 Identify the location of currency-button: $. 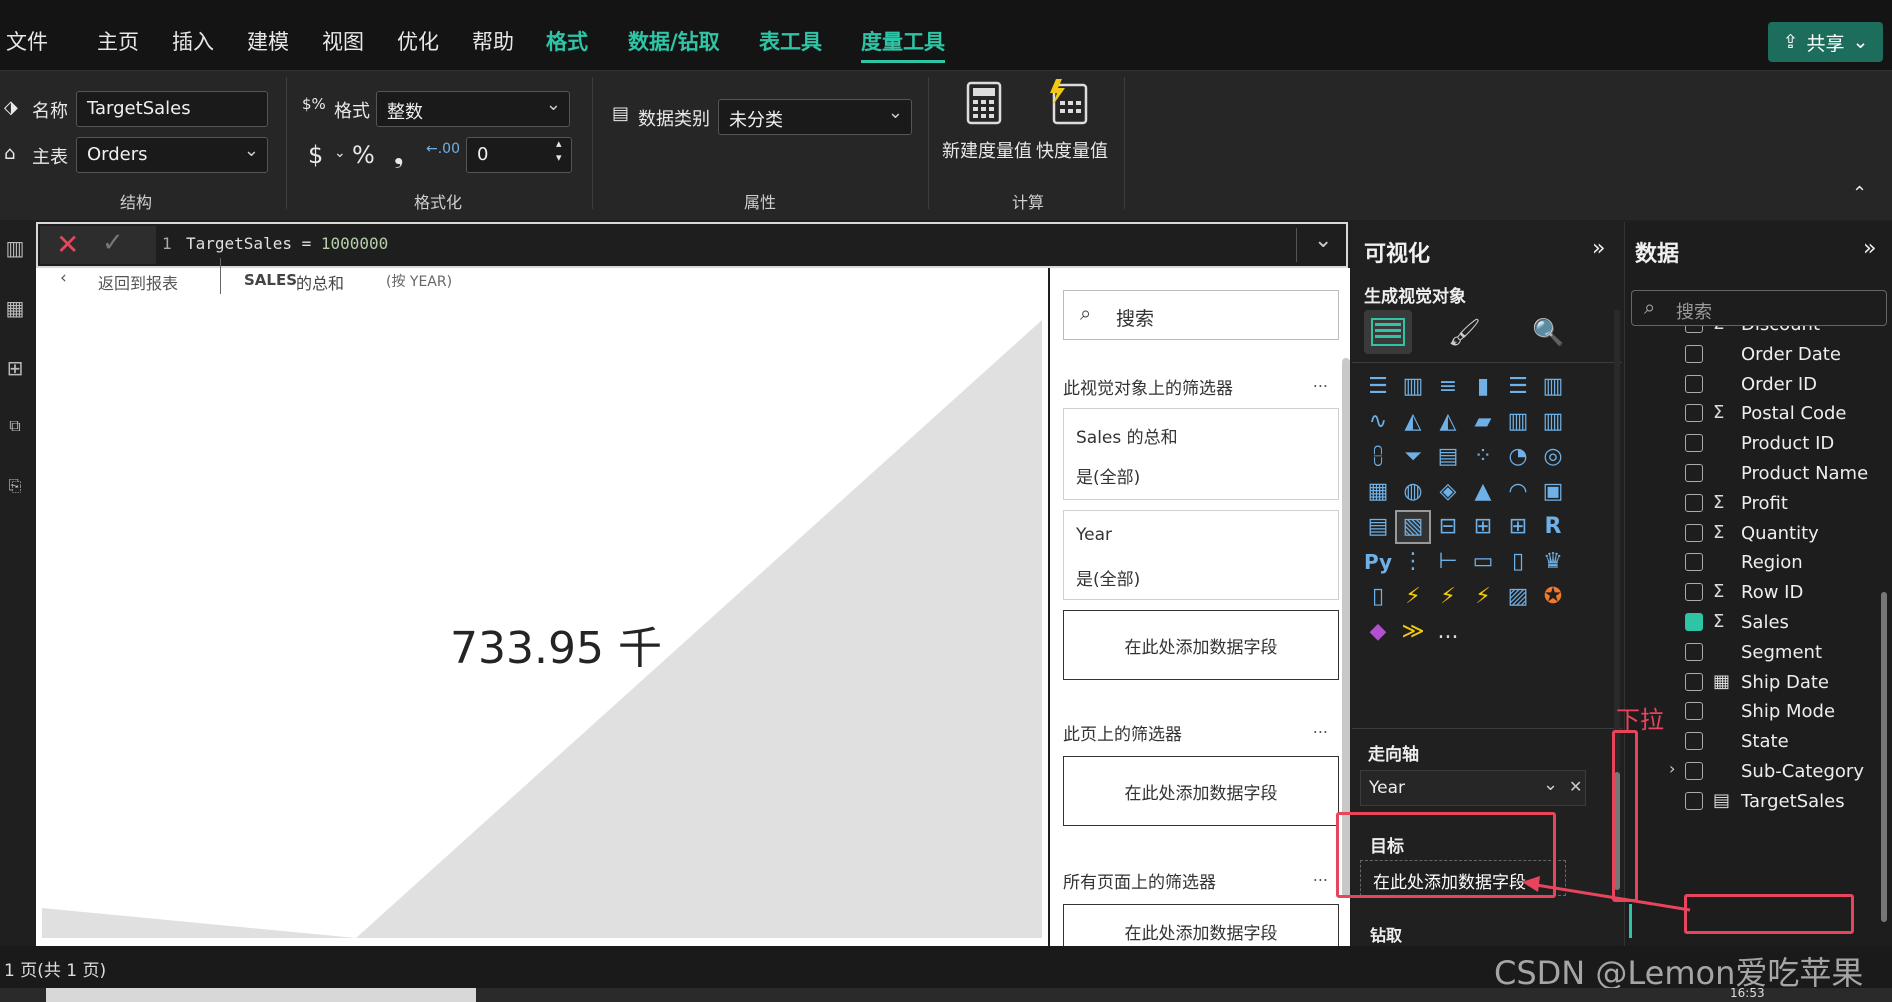
(315, 155).